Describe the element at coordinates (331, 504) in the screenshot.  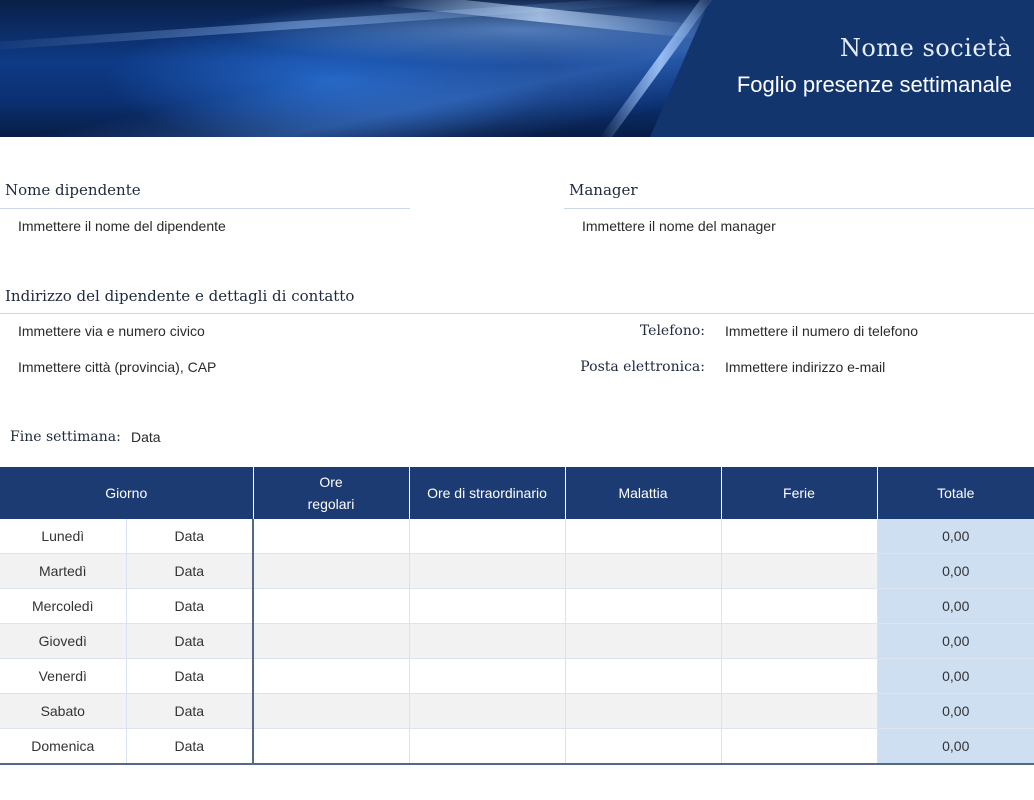
I see `header-line: regolari` at that location.